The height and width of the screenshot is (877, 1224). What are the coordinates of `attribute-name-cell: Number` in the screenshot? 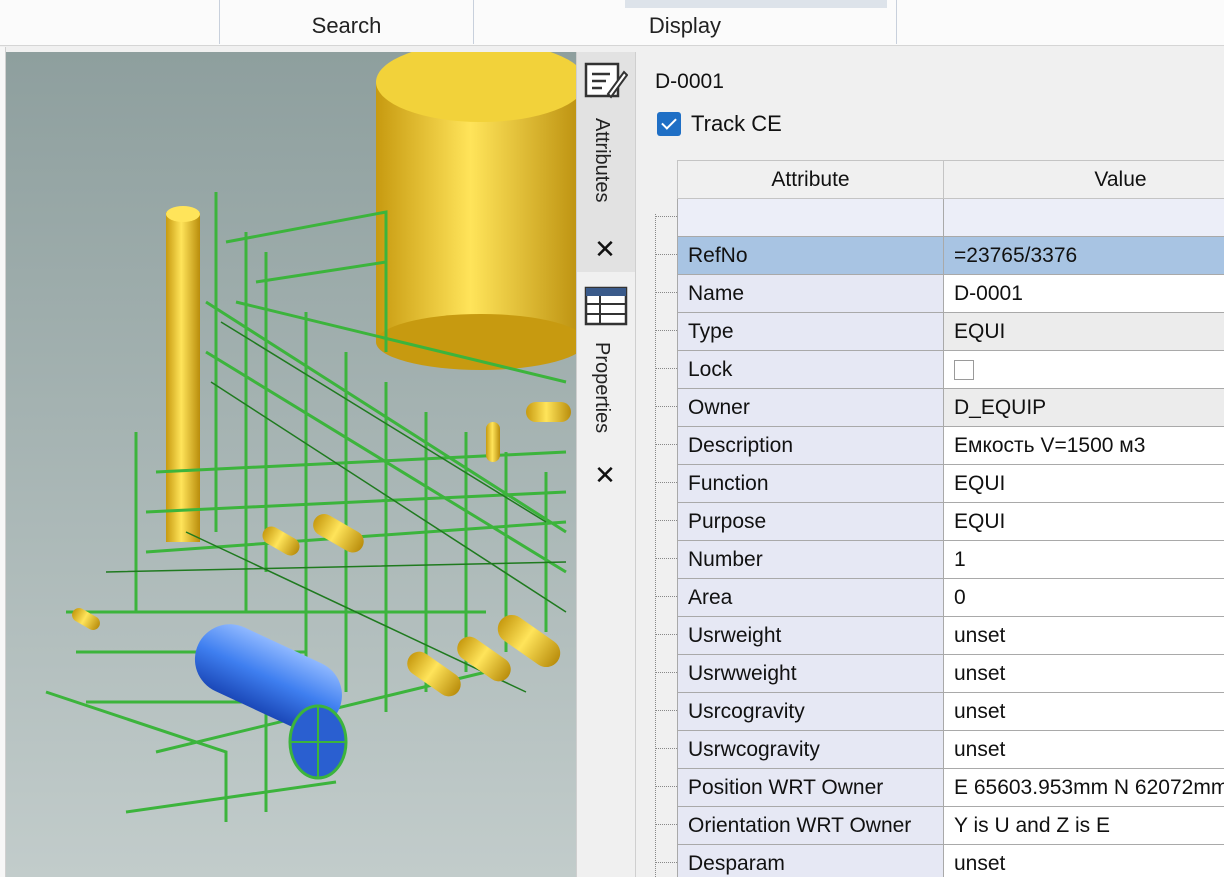 It's located at (810, 559).